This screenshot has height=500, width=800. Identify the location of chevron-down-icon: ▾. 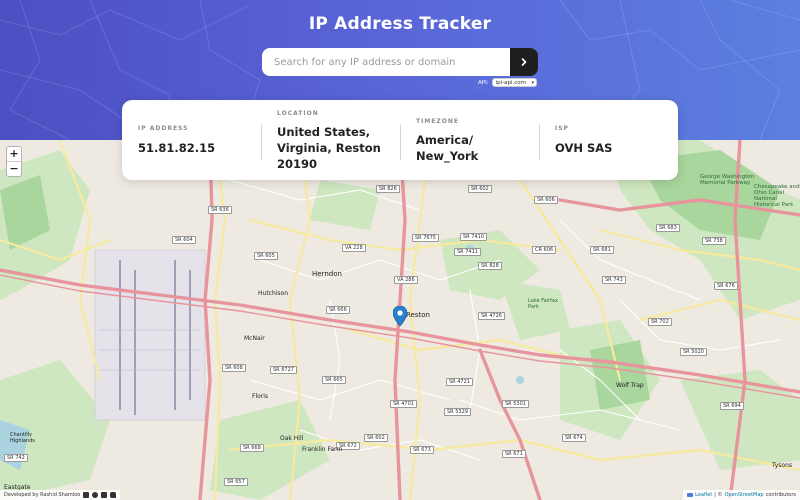
(532, 83).